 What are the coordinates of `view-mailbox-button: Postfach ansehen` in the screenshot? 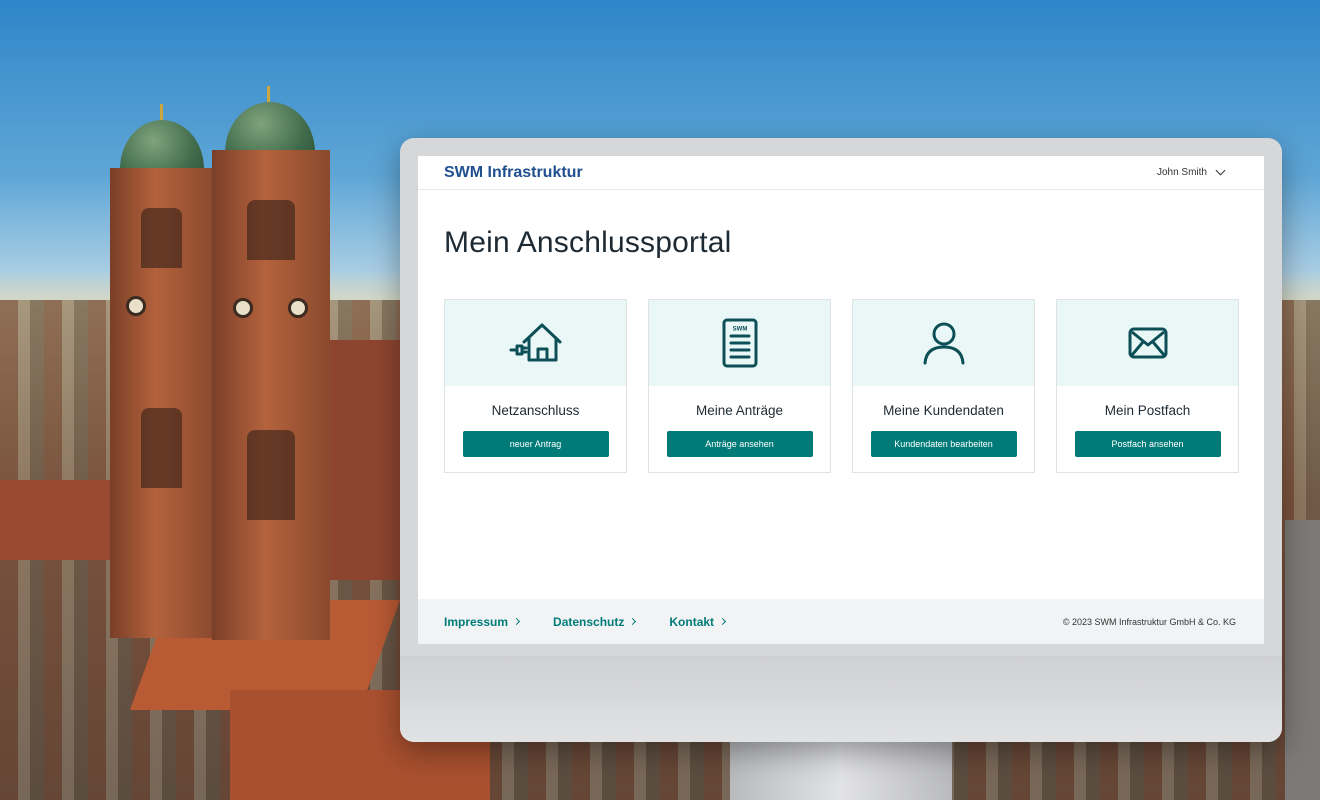 It's located at (1147, 444).